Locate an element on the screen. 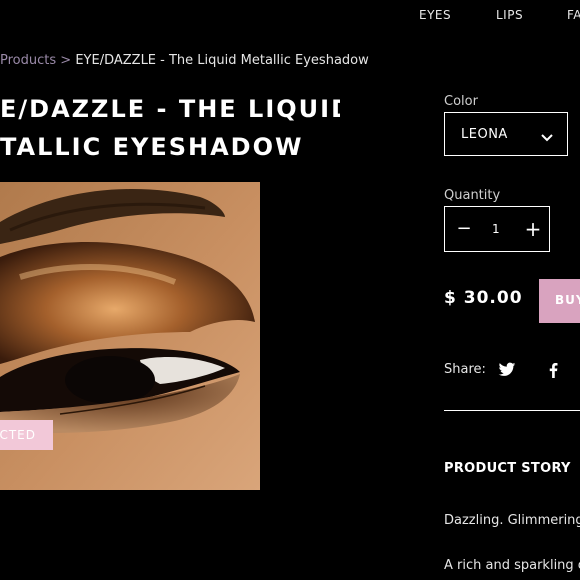 Image resolution: width=580 pixels, height=580 pixels. product-story-heading: PRODUCT STORY is located at coordinates (507, 468).